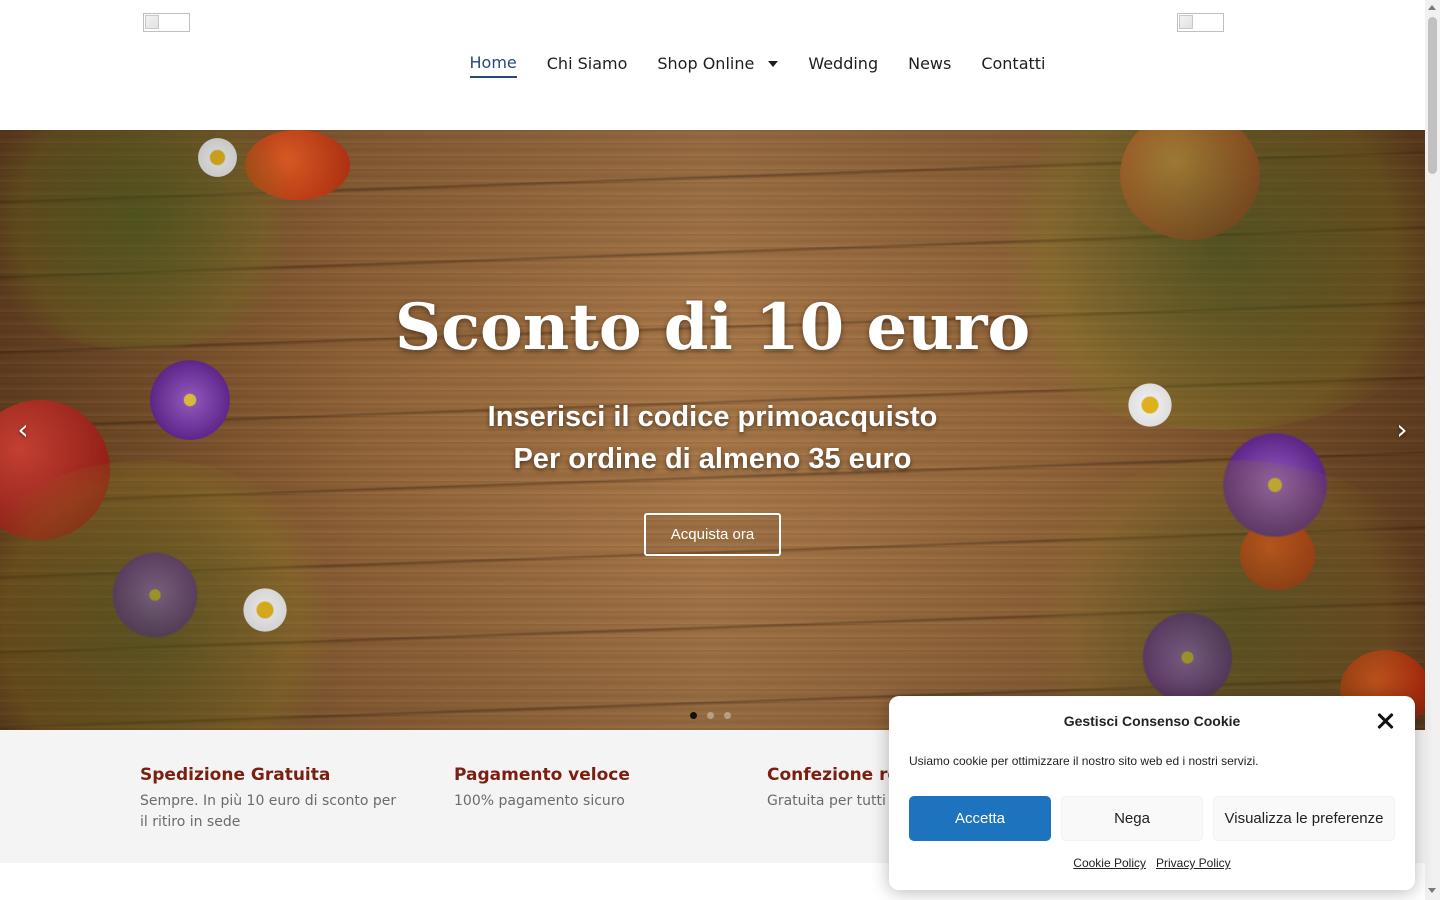 This screenshot has width=1440, height=900. Describe the element at coordinates (706, 63) in the screenshot. I see `nav-item-label: Shop Online` at that location.